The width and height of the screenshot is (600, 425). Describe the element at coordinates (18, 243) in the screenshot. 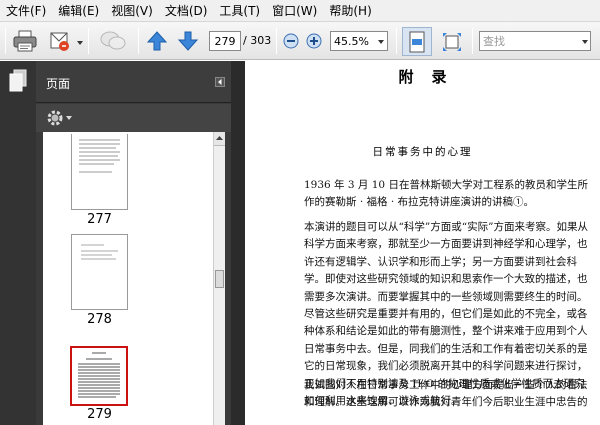

I see `navigation-strip` at that location.